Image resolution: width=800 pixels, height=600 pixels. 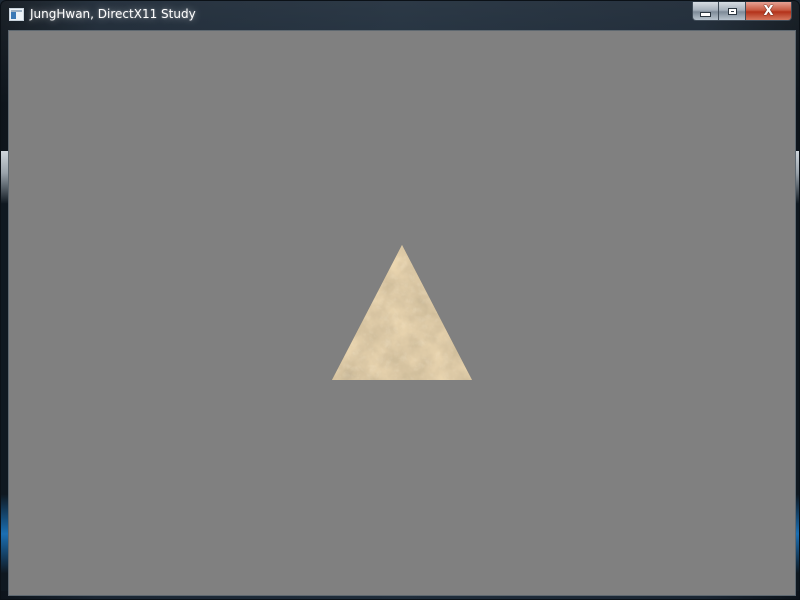 What do you see at coordinates (400, 15) in the screenshot?
I see `title-bar: JungHwan, DirectX11 Study X` at bounding box center [400, 15].